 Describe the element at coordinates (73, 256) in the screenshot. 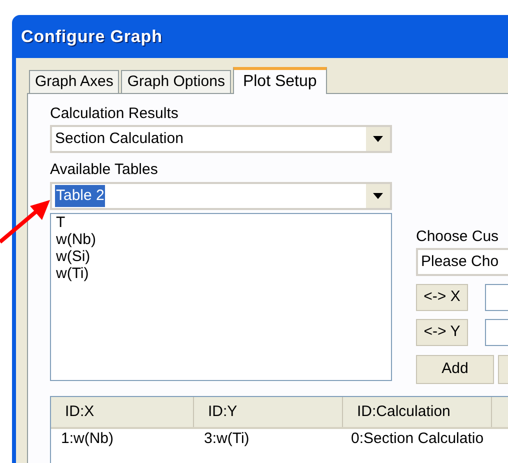

I see `list-item: w(Si)` at that location.